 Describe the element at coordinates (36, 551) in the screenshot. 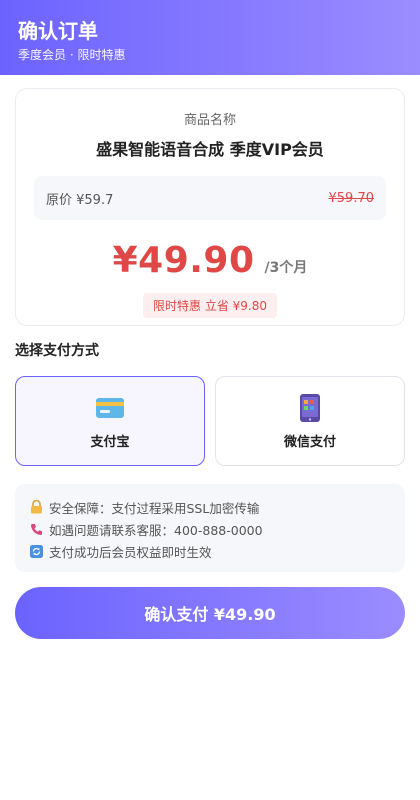

I see `refresh-icon` at that location.